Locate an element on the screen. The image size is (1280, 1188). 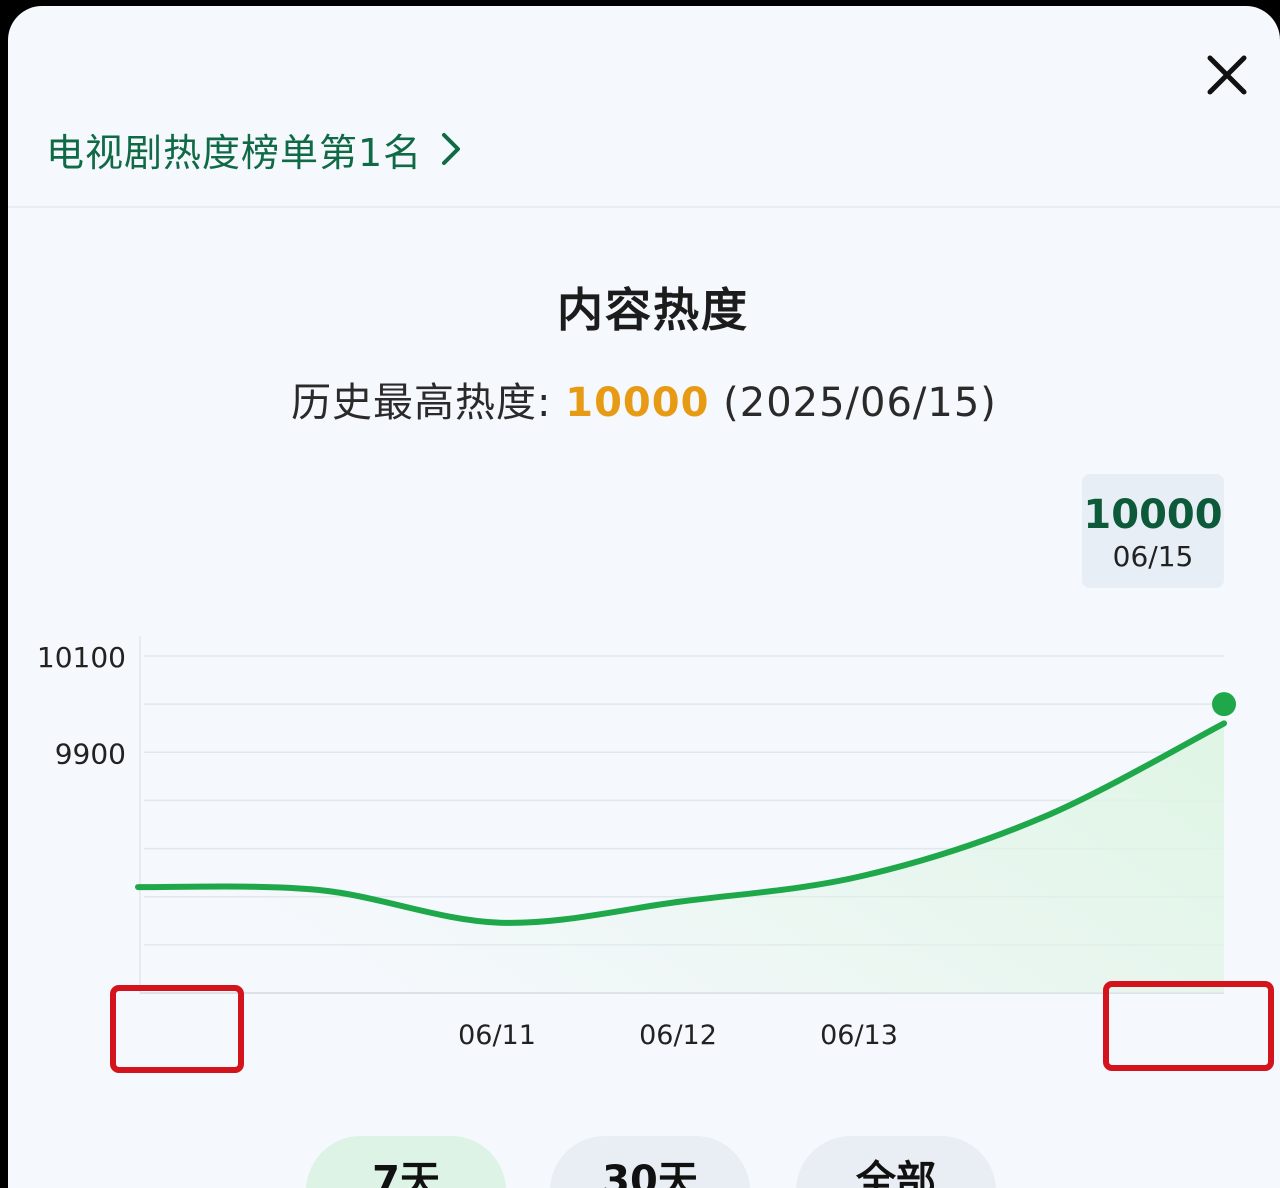
tab-7-days: 7天 is located at coordinates (406, 1162).